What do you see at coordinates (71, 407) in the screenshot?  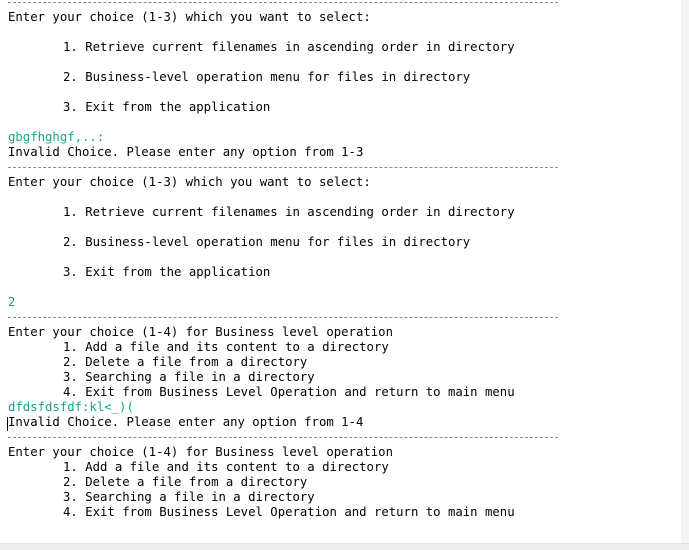 I see `user-input: dfdsfdsfdf:kl<_)(` at bounding box center [71, 407].